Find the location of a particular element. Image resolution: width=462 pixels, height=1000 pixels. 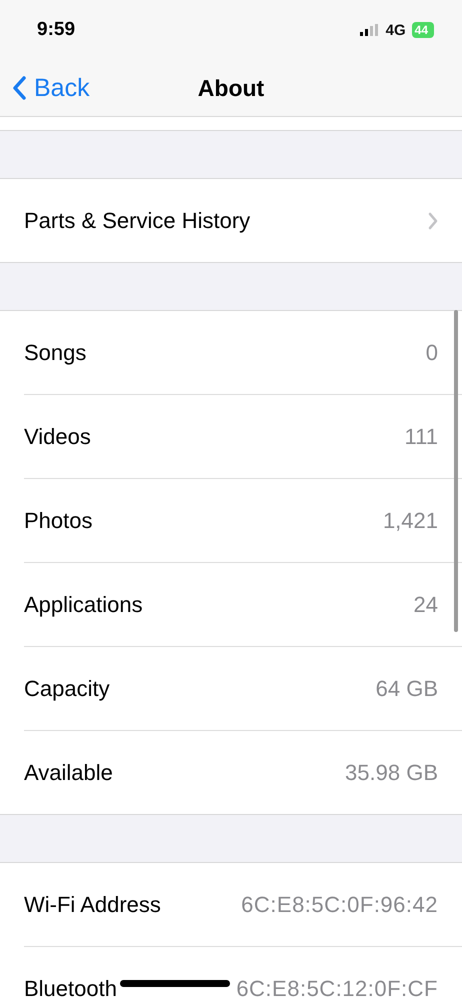

status-time: 9:59 is located at coordinates (56, 30).